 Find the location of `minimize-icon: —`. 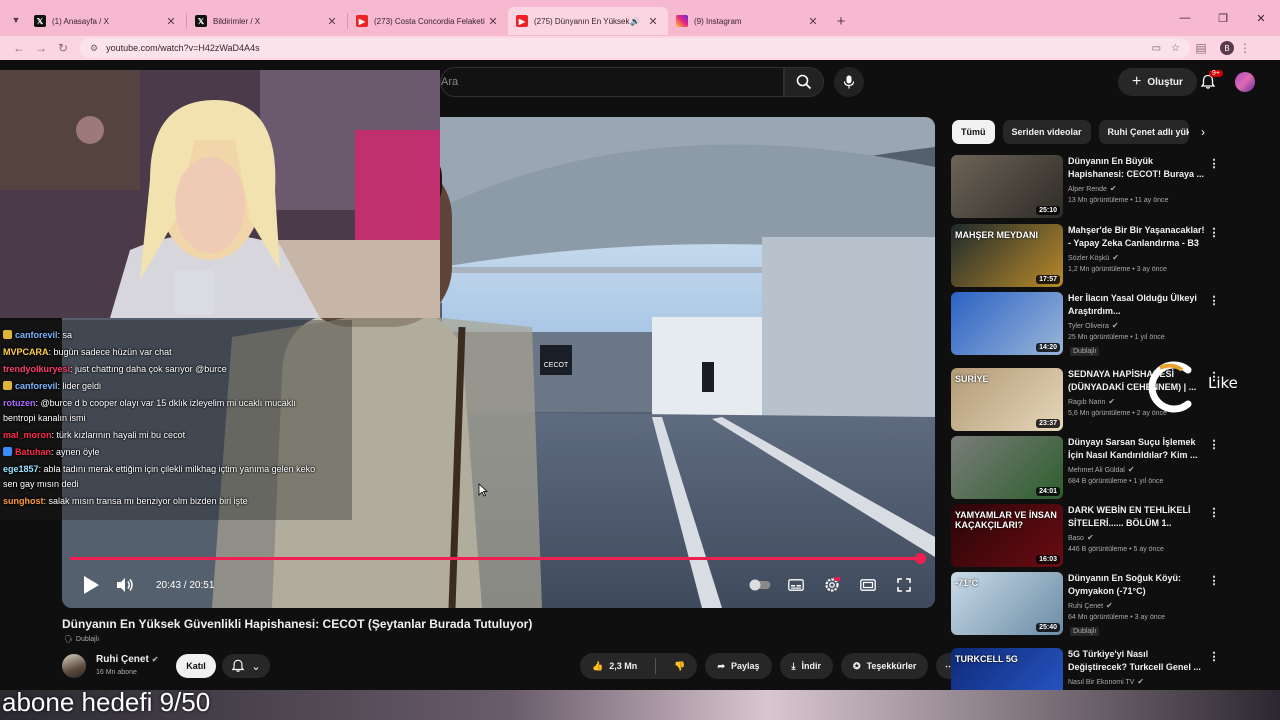

minimize-icon: — is located at coordinates (1185, 18).